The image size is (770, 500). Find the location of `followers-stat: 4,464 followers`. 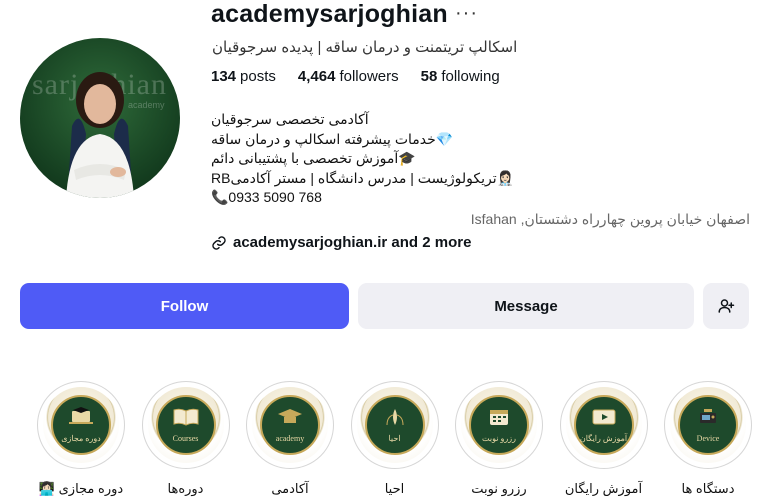

followers-stat: 4,464 followers is located at coordinates (348, 76).